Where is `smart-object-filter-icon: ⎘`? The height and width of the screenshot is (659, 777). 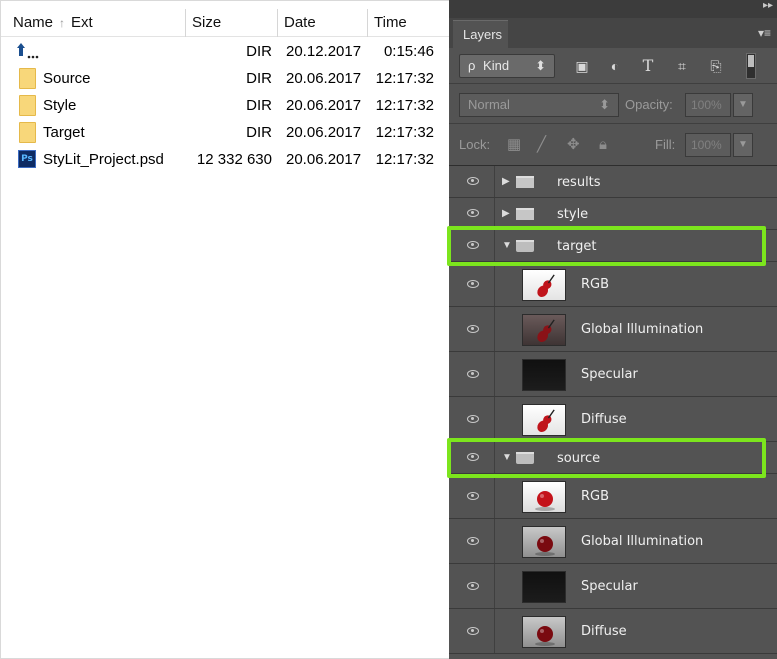 smart-object-filter-icon: ⎘ is located at coordinates (716, 66).